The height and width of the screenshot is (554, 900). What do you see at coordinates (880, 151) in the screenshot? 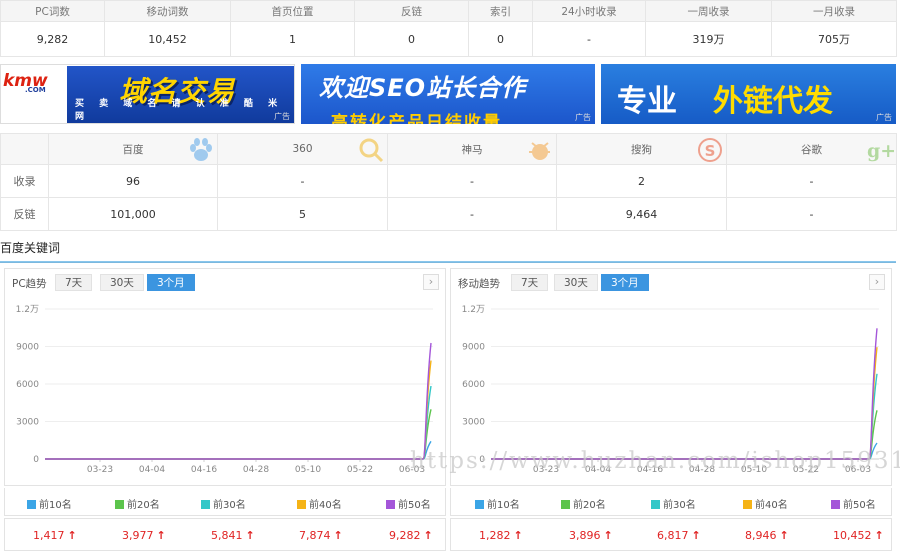
I see `google-plus-icon: g+` at bounding box center [880, 151].